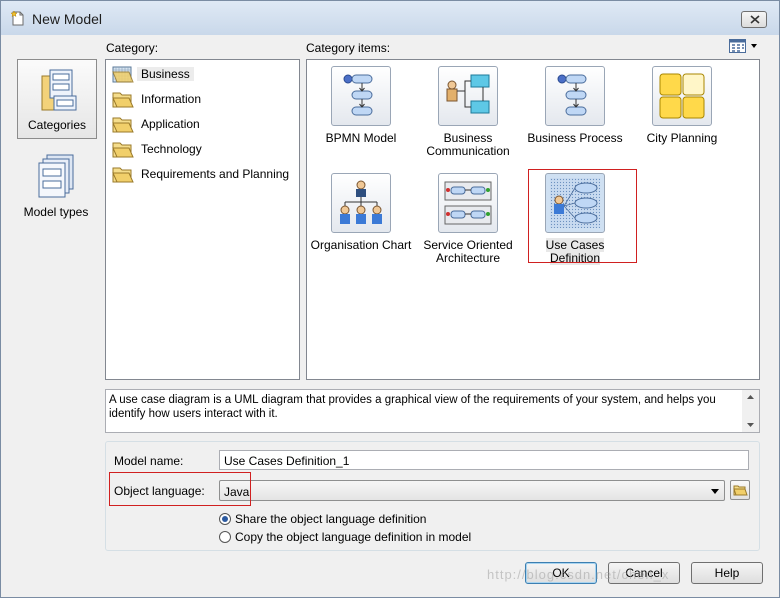 This screenshot has height=598, width=780. I want to click on soa-icon, so click(468, 203).